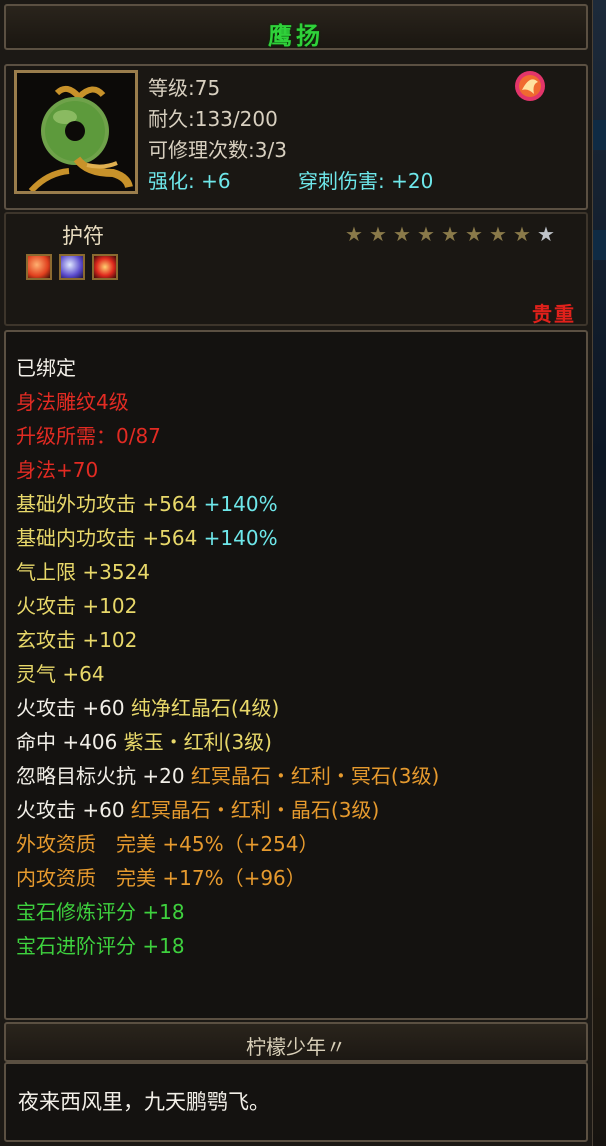 This screenshot has height=1146, width=606. What do you see at coordinates (110, 504) in the screenshot?
I see `attribute-text: 基础外功攻击 +564` at bounding box center [110, 504].